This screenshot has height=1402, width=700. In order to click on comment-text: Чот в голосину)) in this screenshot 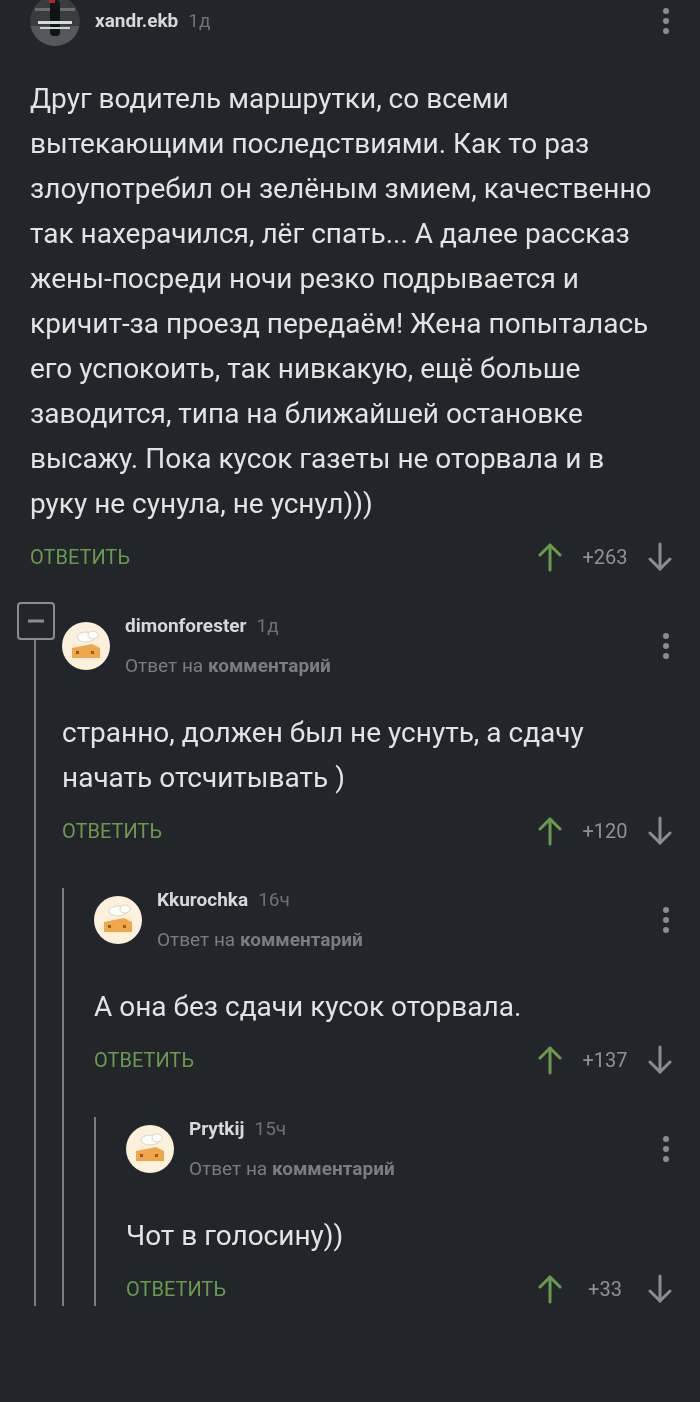, I will do `click(235, 1236)`.